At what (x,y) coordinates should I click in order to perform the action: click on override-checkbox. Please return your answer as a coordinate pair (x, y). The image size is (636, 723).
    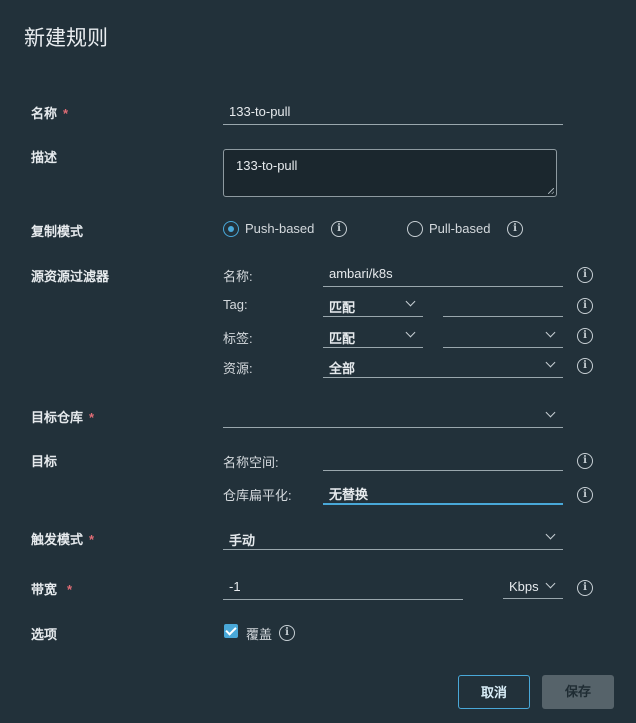
    Looking at the image, I should click on (231, 631).